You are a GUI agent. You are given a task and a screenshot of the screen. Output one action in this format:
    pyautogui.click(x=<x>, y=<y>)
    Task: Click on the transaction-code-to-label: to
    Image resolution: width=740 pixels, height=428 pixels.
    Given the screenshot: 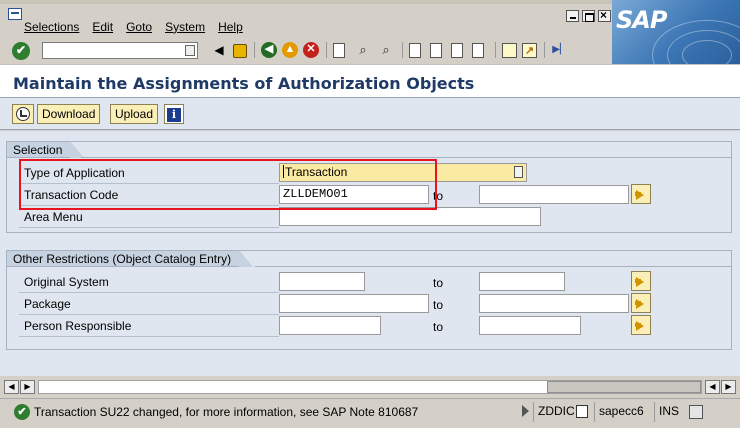 What is the action you would take?
    pyautogui.click(x=438, y=196)
    